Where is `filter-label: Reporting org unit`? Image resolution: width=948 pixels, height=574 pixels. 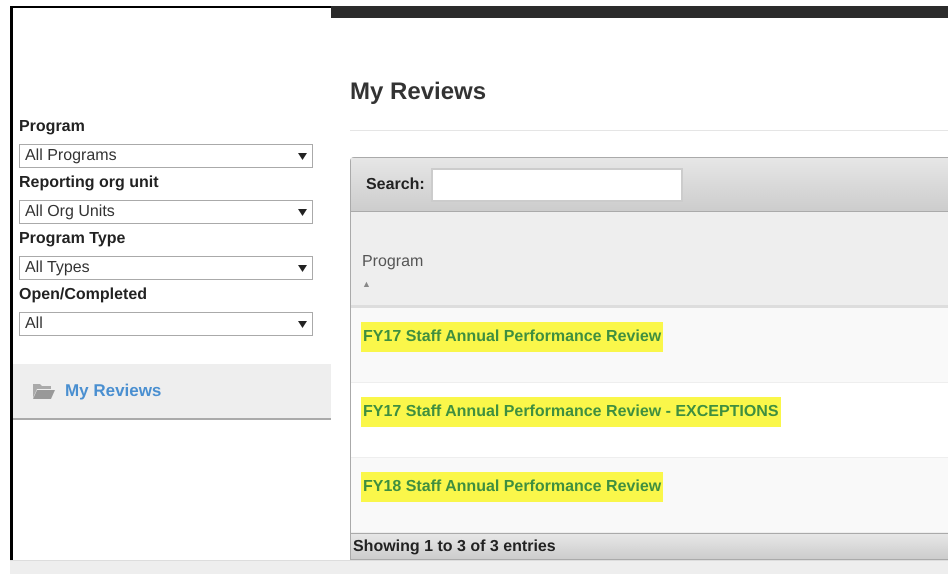
filter-label: Reporting org unit is located at coordinates (89, 183).